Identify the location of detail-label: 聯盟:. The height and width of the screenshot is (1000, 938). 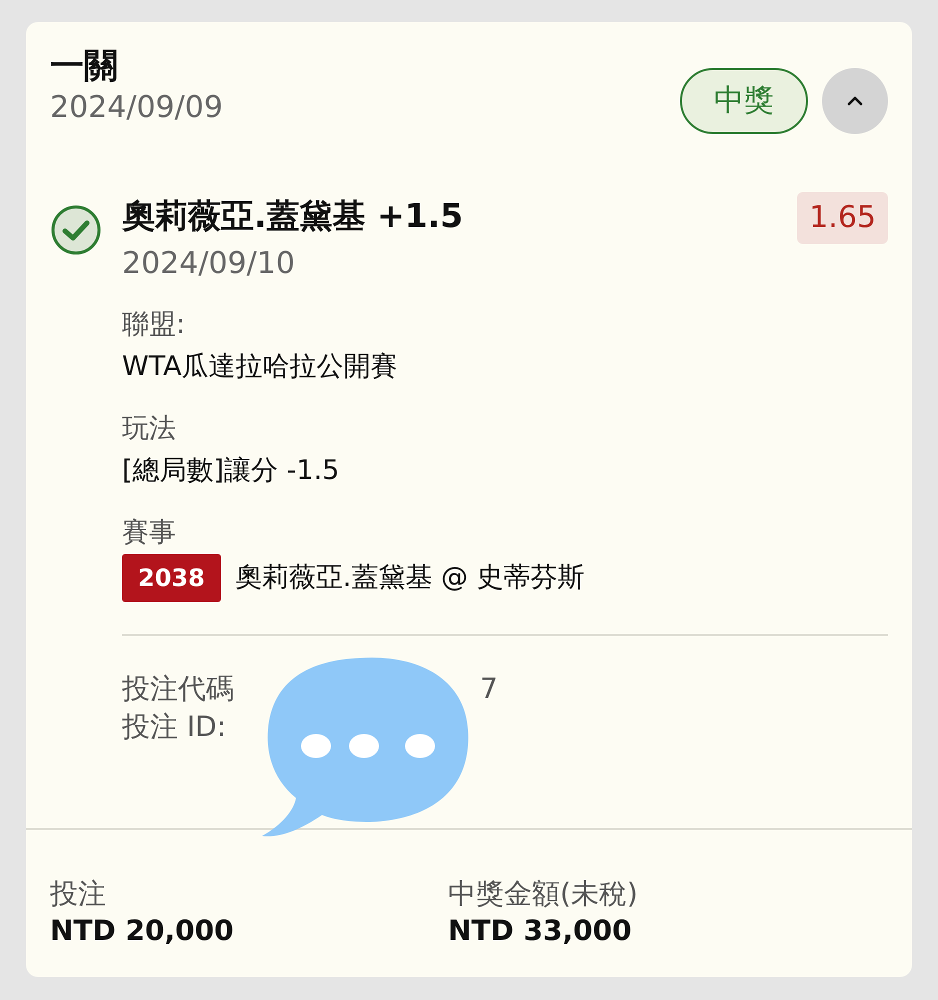
(154, 325).